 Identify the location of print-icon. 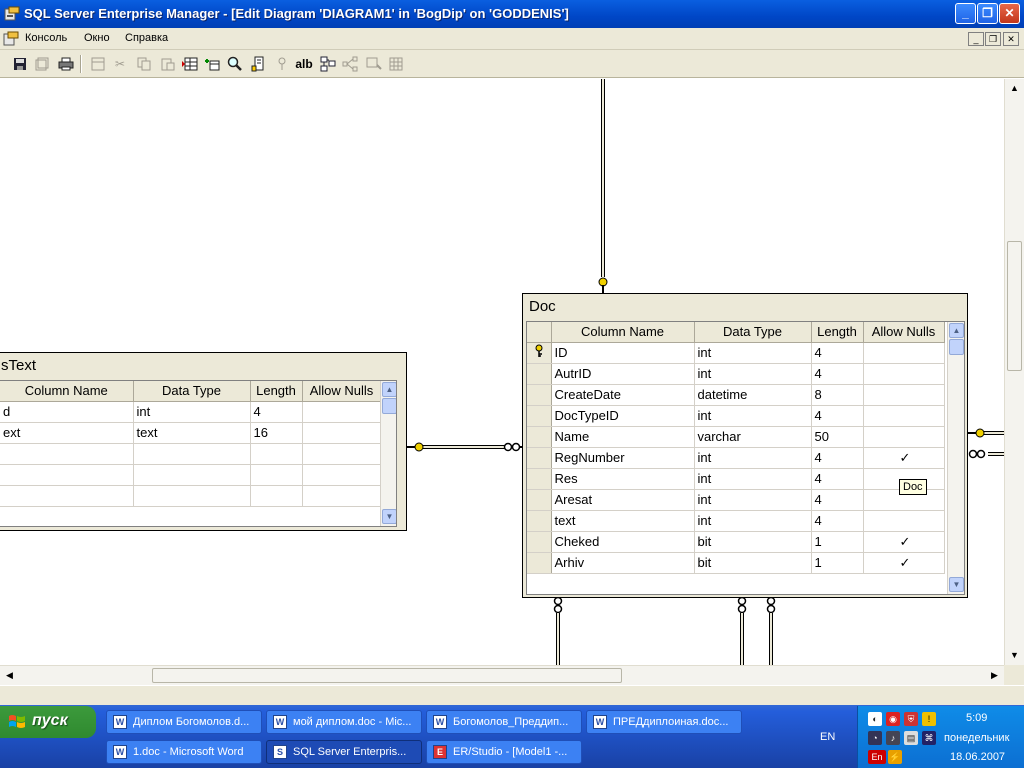
(66, 64).